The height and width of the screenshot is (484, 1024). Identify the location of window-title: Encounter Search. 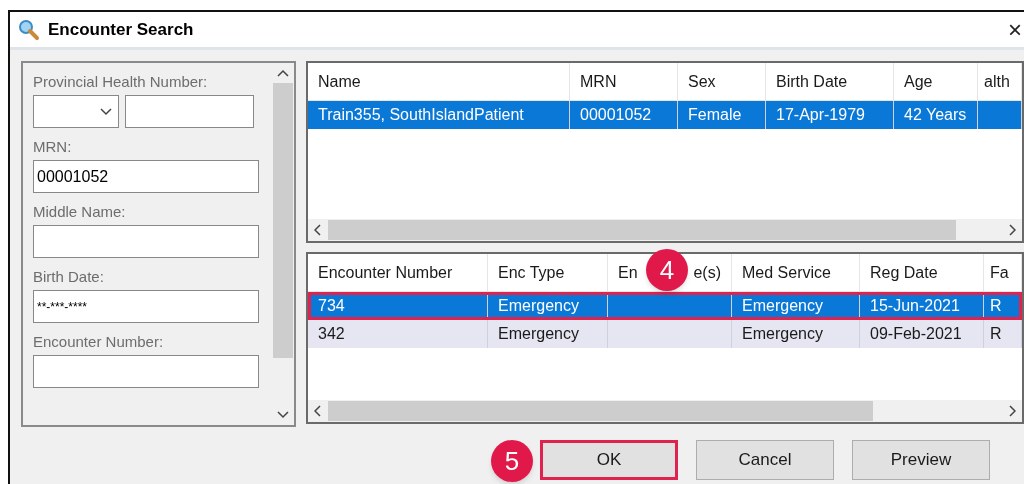
(121, 29).